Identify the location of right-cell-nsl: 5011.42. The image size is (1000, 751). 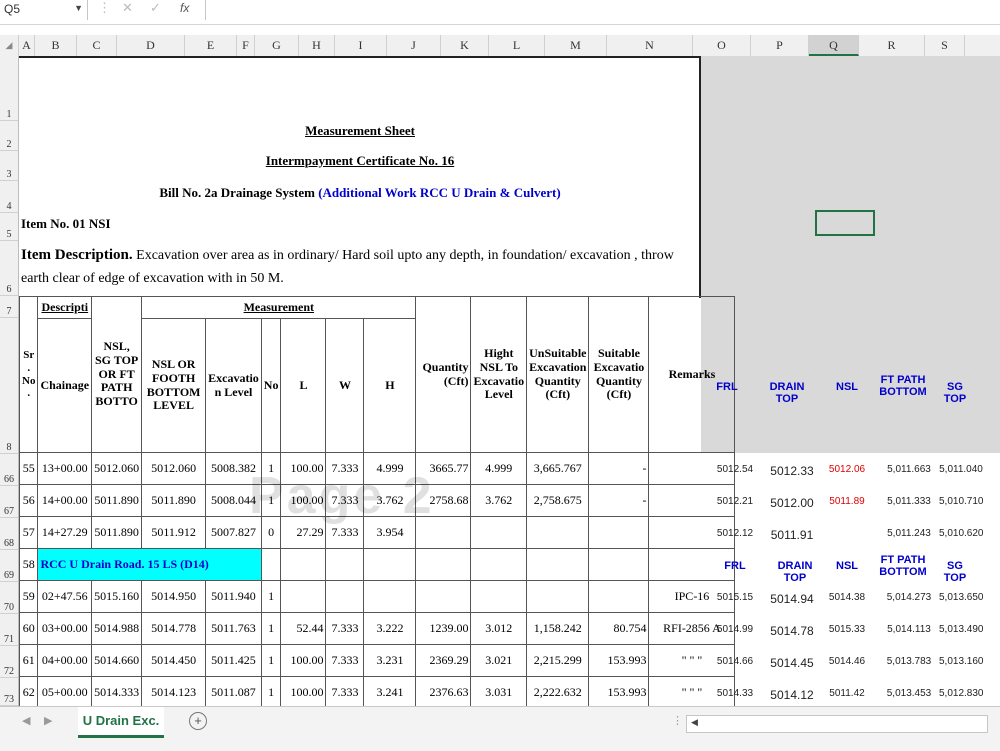
(847, 693).